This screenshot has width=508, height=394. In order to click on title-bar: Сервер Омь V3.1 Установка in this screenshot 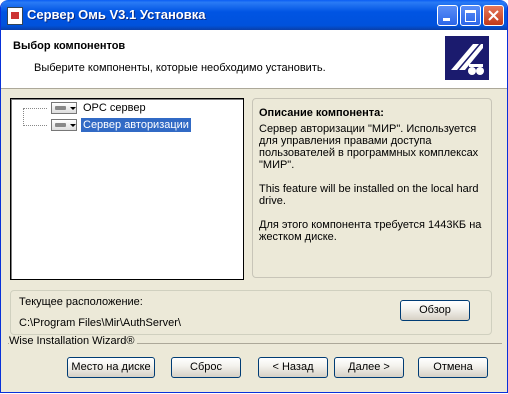, I will do `click(254, 15)`.